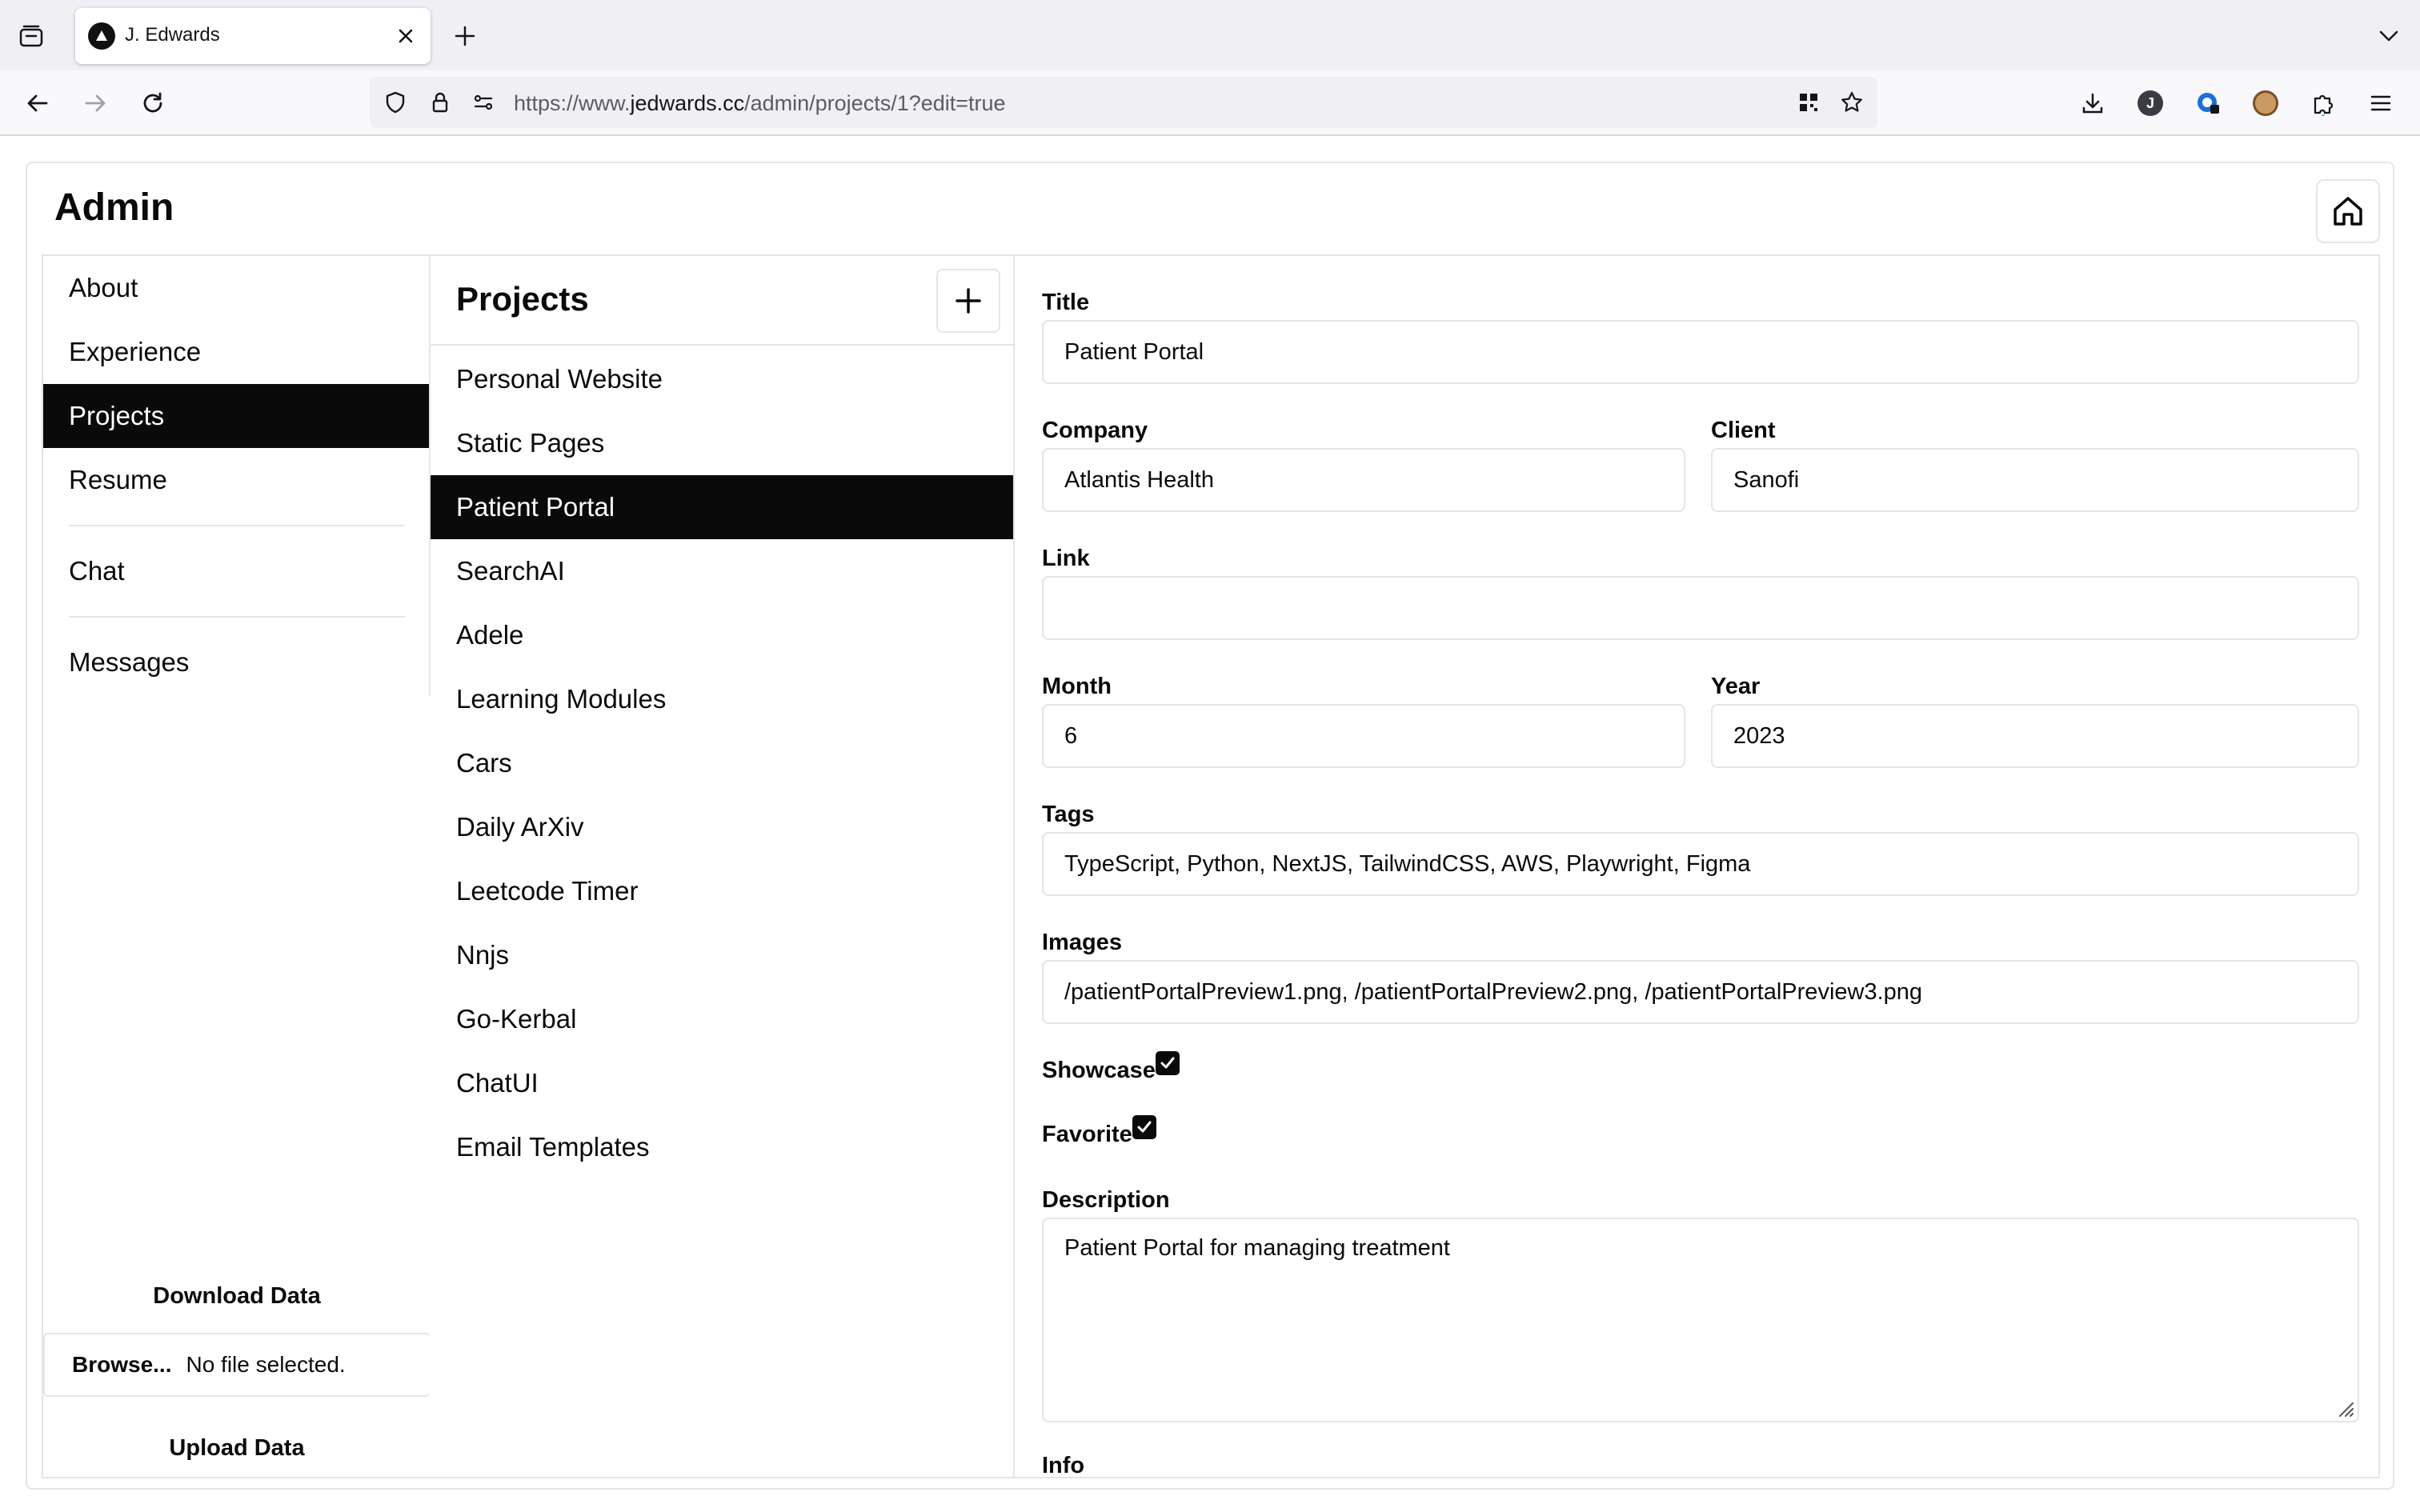 This screenshot has height=1512, width=2420. Describe the element at coordinates (114, 207) in the screenshot. I see `page-title: Admin` at that location.